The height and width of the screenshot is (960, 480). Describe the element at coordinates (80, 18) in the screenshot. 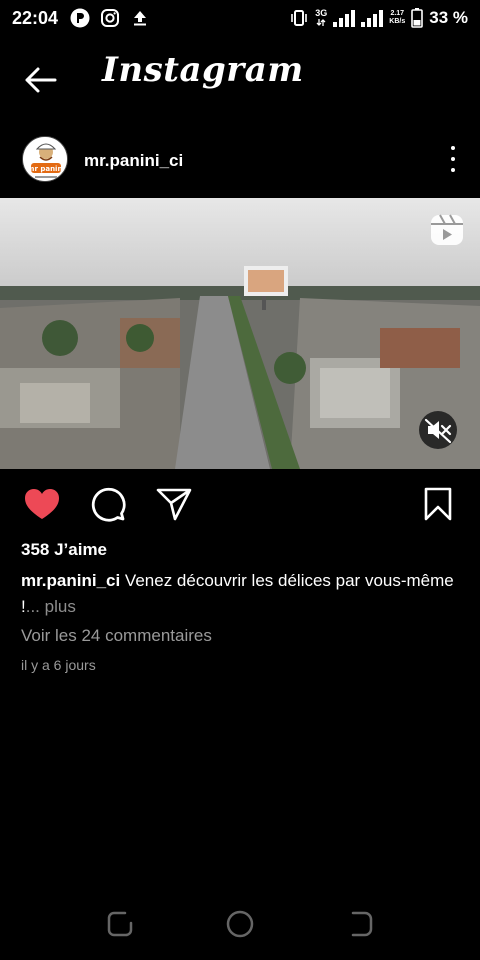

I see `app-notification-icon` at that location.